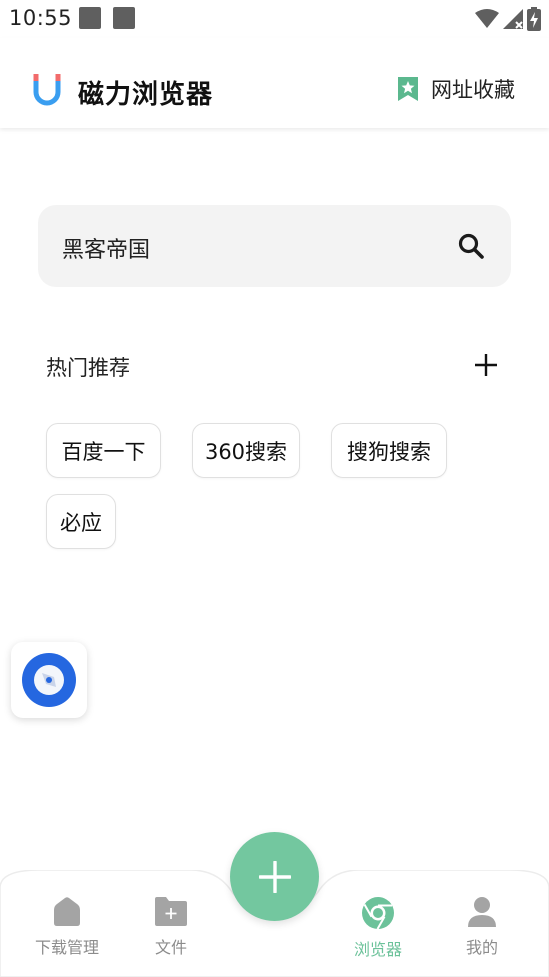 This screenshot has height=977, width=549. What do you see at coordinates (471, 246) in the screenshot?
I see `search-icon` at bounding box center [471, 246].